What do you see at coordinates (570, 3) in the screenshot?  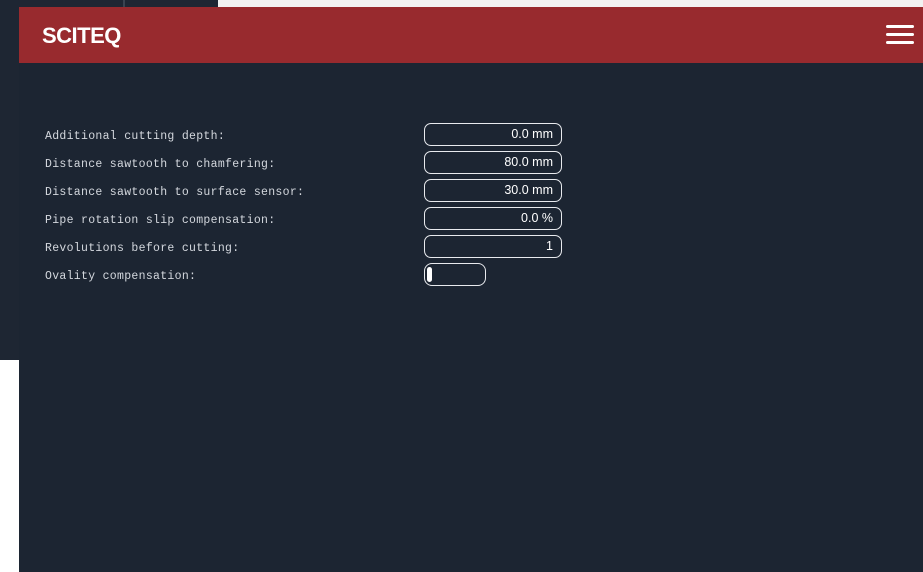 I see `background-light-strip` at bounding box center [570, 3].